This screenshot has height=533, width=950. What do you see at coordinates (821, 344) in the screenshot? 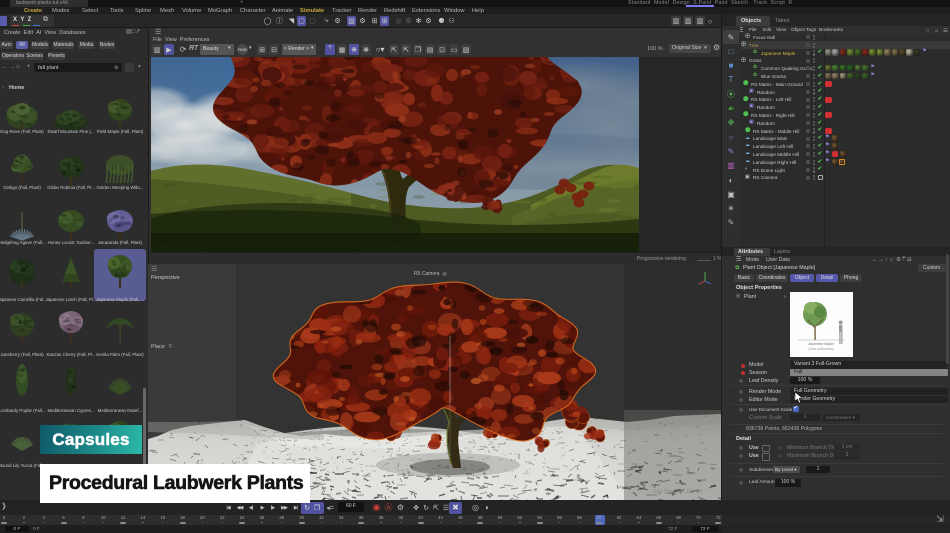
I see `svg-text: Japanese Maple` at bounding box center [821, 344].